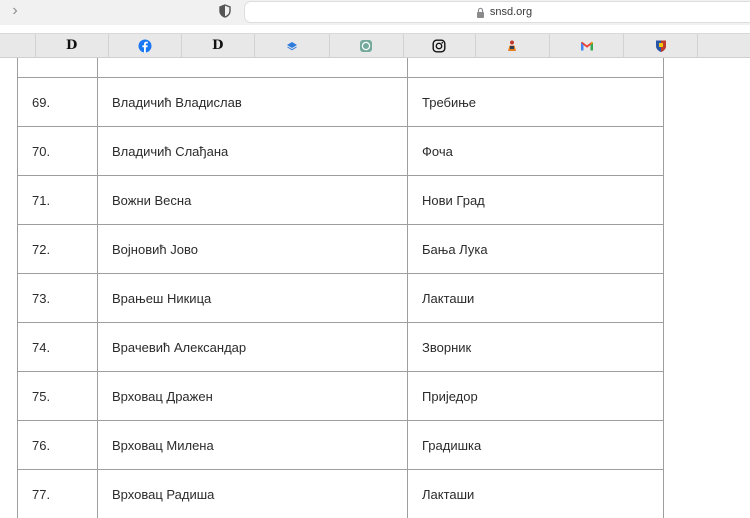 The height and width of the screenshot is (518, 750). I want to click on favorites-bar: D D, so click(375, 45).